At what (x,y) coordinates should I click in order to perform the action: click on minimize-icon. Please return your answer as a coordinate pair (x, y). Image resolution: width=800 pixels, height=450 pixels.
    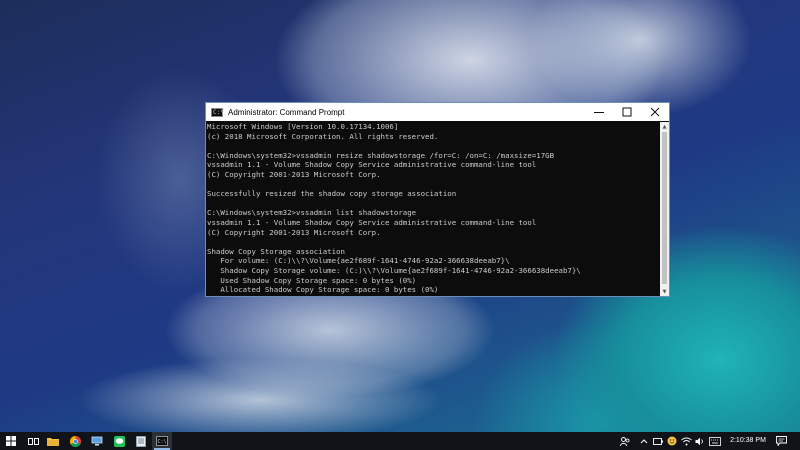
    Looking at the image, I should click on (599, 112).